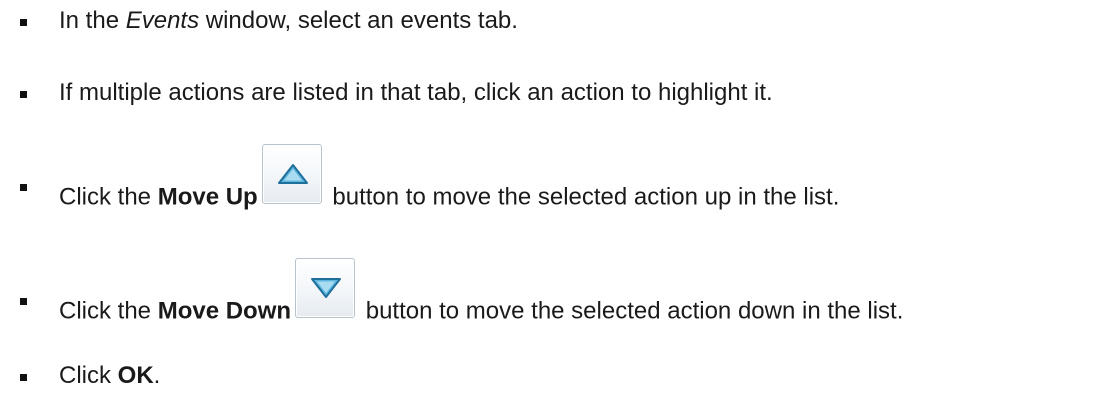  What do you see at coordinates (108, 197) in the screenshot?
I see `step-3-text-before: Click the` at bounding box center [108, 197].